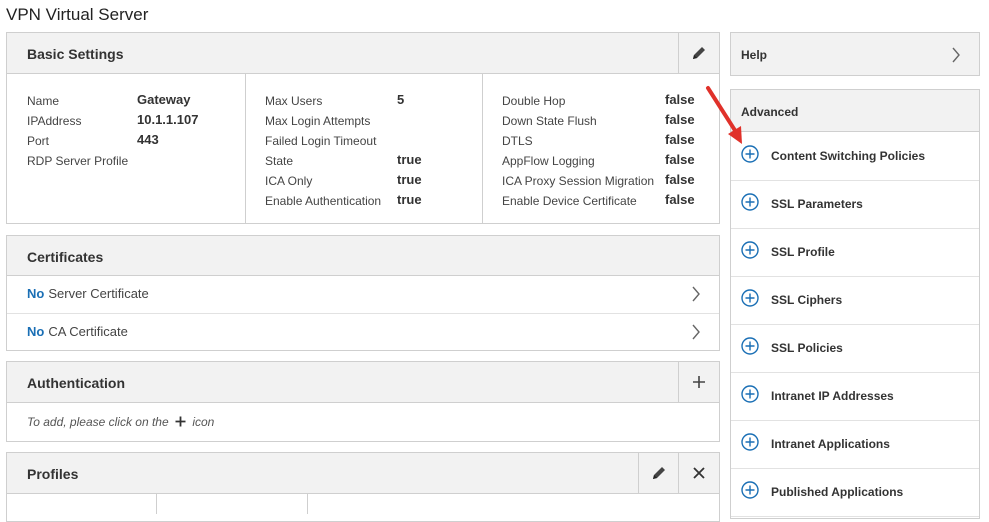 This screenshot has width=989, height=522. Describe the element at coordinates (148, 139) in the screenshot. I see `port-value: 443` at that location.